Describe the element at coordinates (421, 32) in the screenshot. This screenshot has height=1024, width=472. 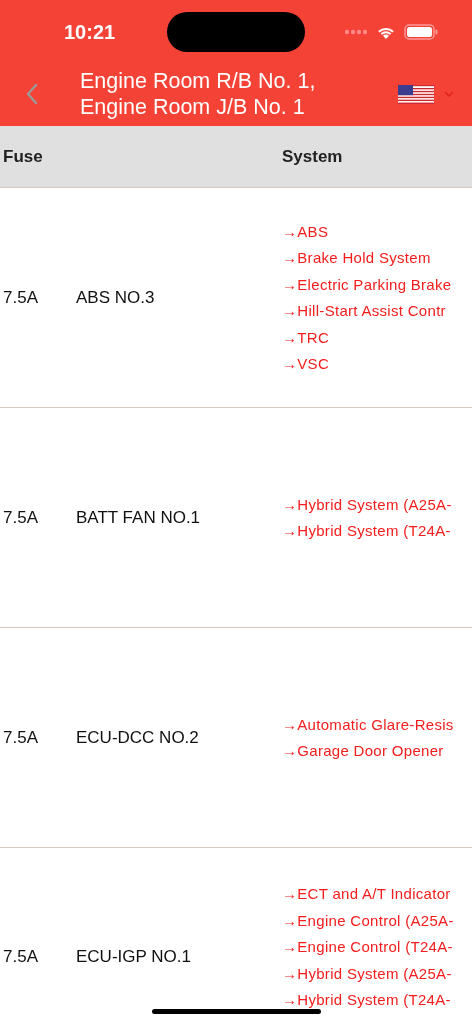
I see `battery-icon` at that location.